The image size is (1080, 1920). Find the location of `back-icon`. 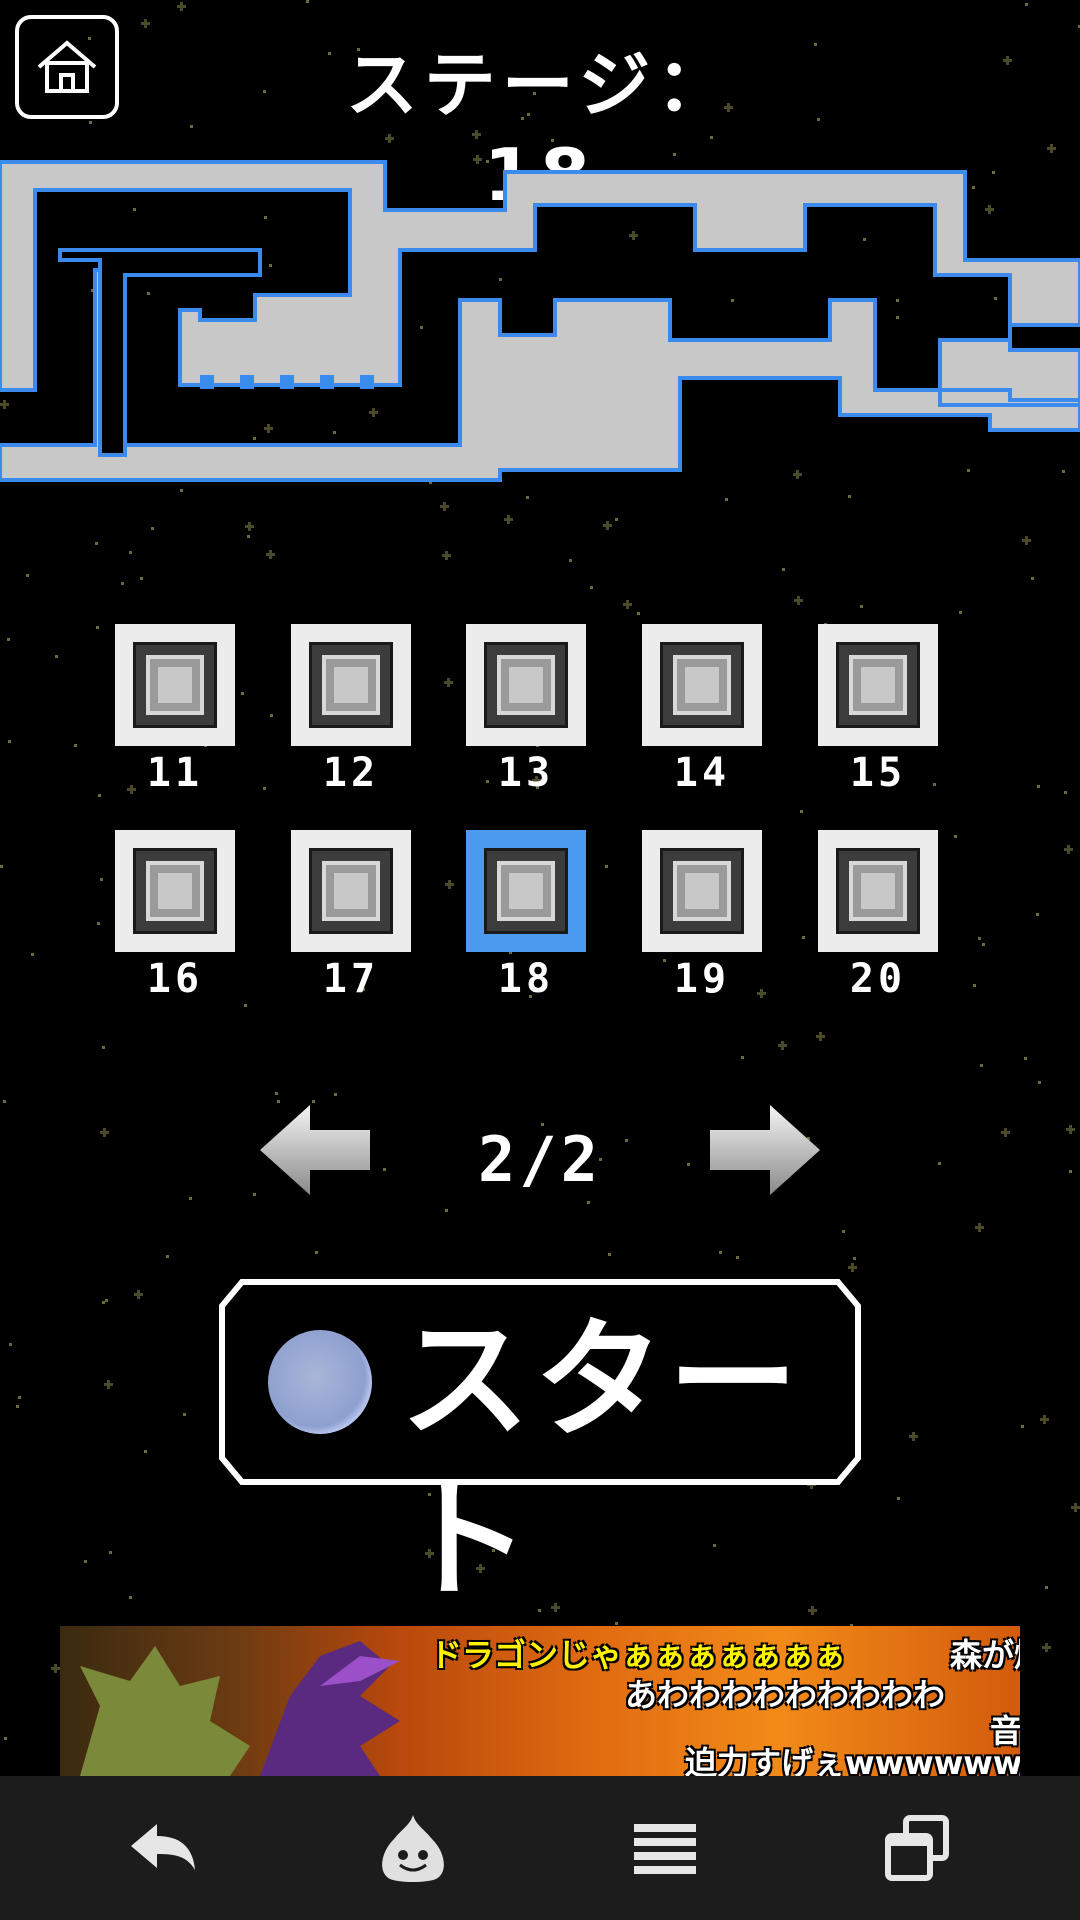

back-icon is located at coordinates (163, 1847).